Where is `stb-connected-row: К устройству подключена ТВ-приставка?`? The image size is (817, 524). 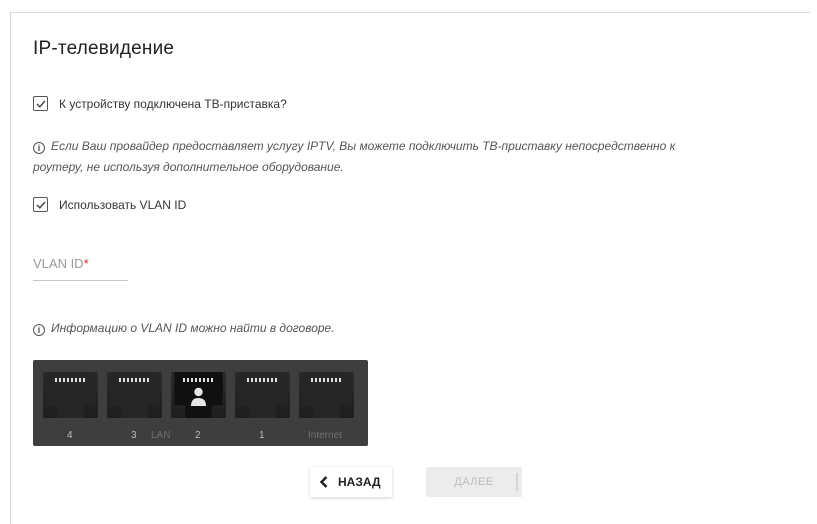 stb-connected-row: К устройству подключена ТВ-приставка? is located at coordinates (160, 103).